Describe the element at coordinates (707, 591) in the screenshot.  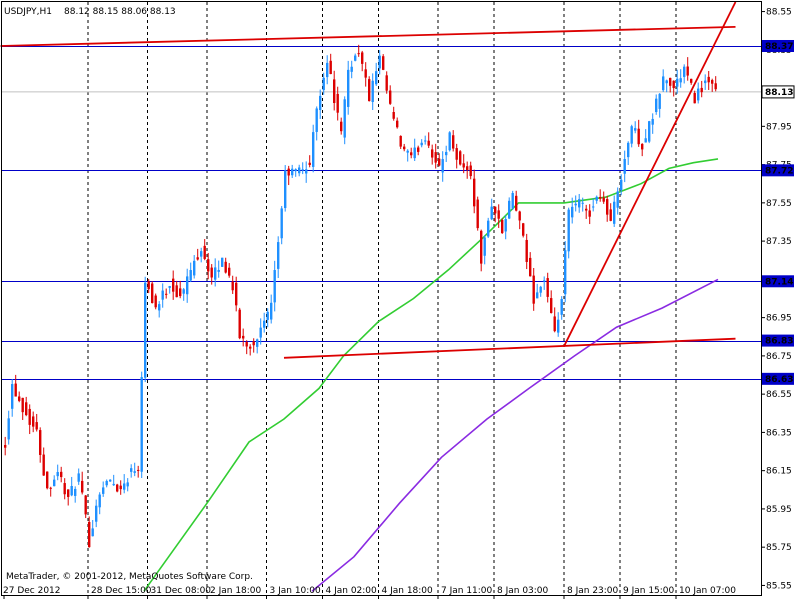
I see `x-tick-label: 10 Jan 07:00` at that location.